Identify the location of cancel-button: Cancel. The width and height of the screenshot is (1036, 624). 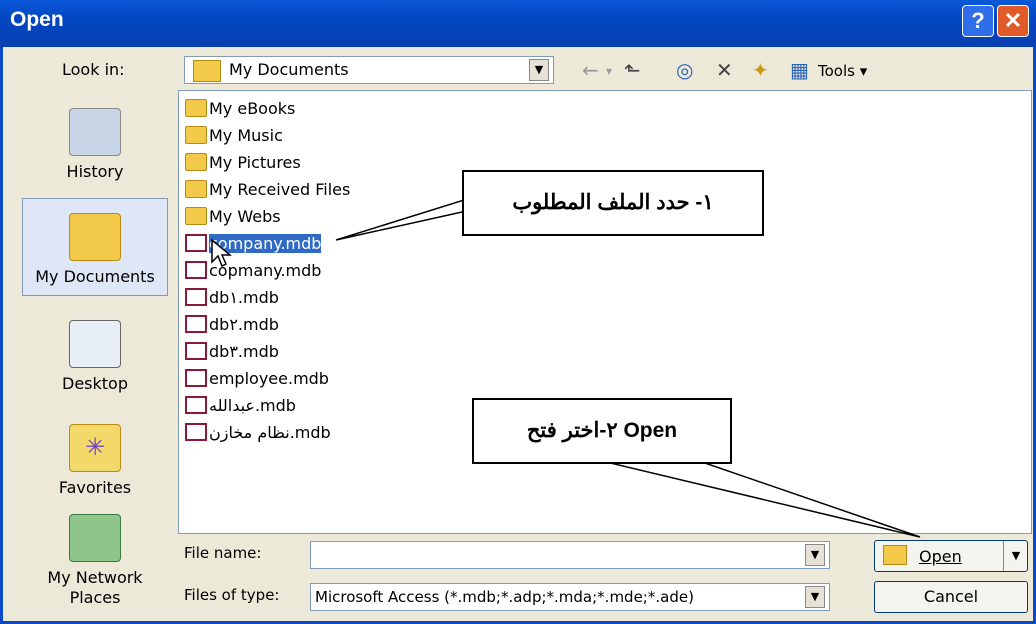
(951, 597).